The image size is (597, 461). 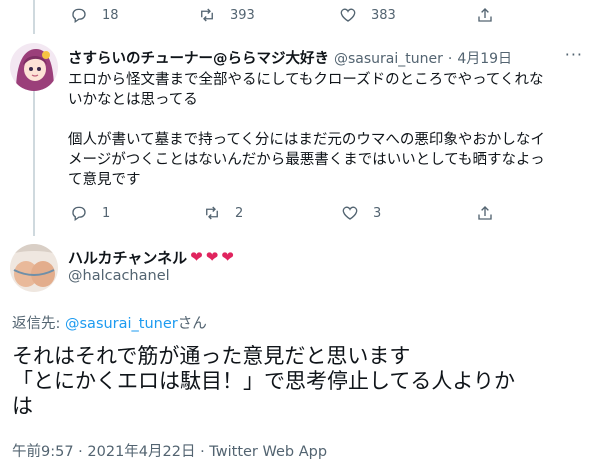 What do you see at coordinates (377, 213) in the screenshot?
I see `like-count: 3` at bounding box center [377, 213].